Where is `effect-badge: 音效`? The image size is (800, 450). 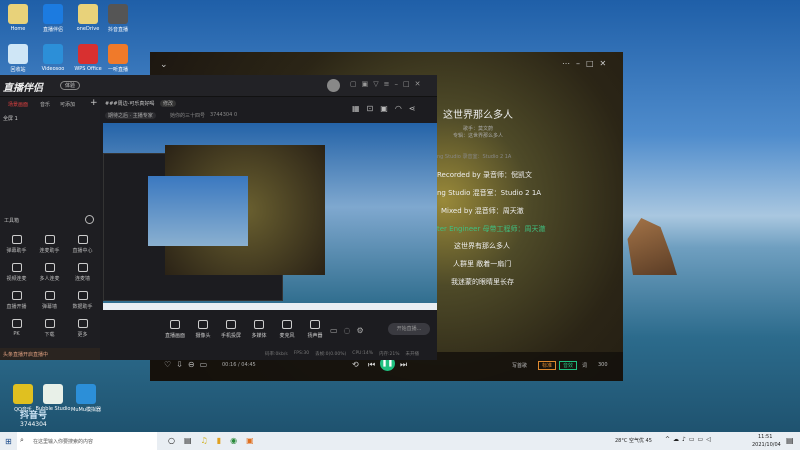 effect-badge: 音效 is located at coordinates (568, 365).